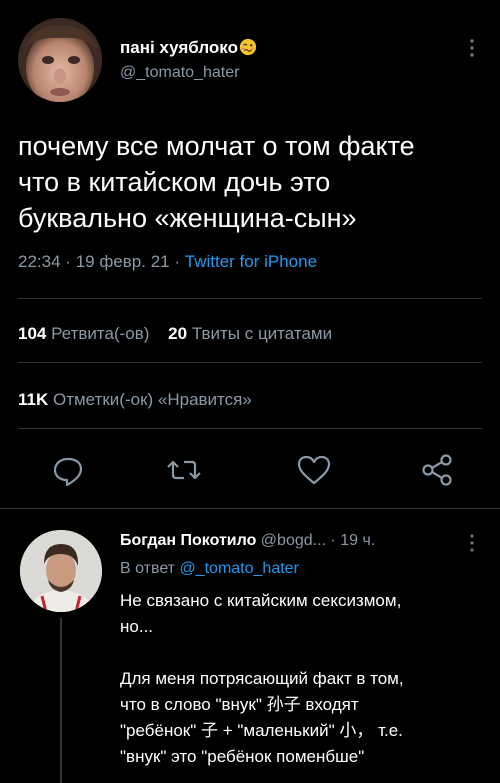 Image resolution: width=500 pixels, height=783 pixels. Describe the element at coordinates (122, 261) in the screenshot. I see `tweet-date: 19 февр. 21` at that location.